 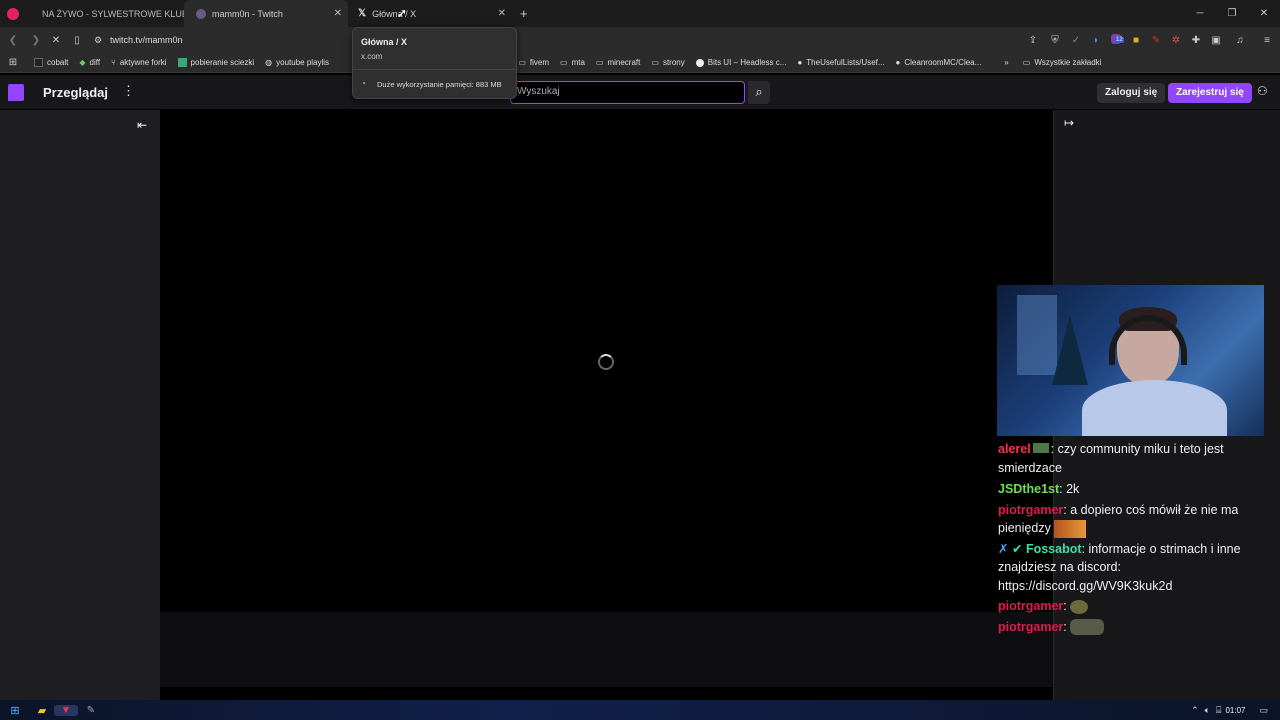 I want to click on chat-username: alerel, so click(x=1014, y=449).